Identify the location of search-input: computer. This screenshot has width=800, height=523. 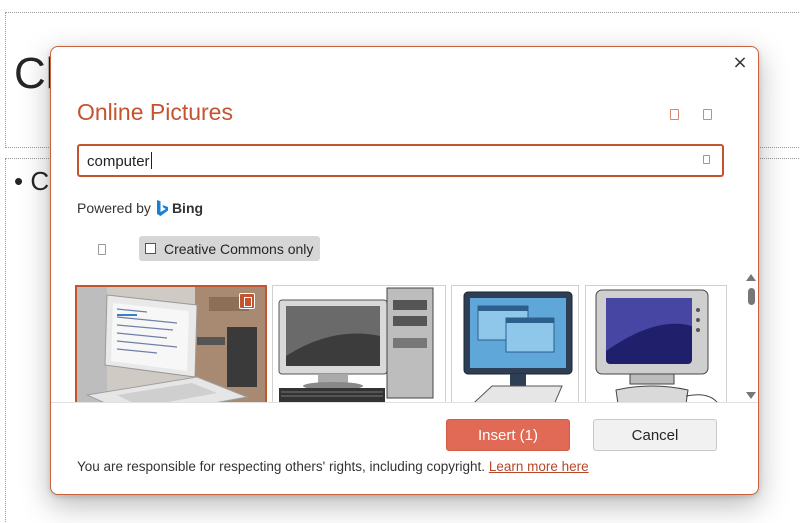
(400, 160).